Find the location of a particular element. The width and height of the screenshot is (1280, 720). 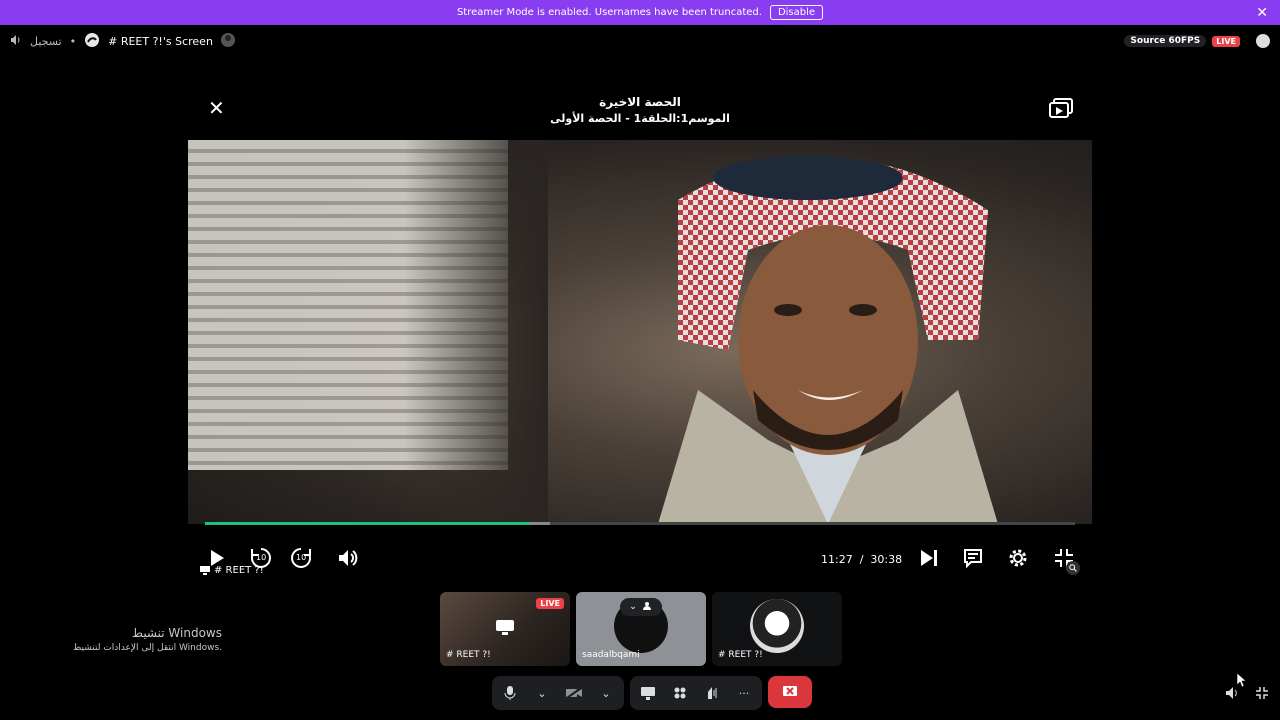

stream-owner-overlay: # REET ?! is located at coordinates (232, 570).